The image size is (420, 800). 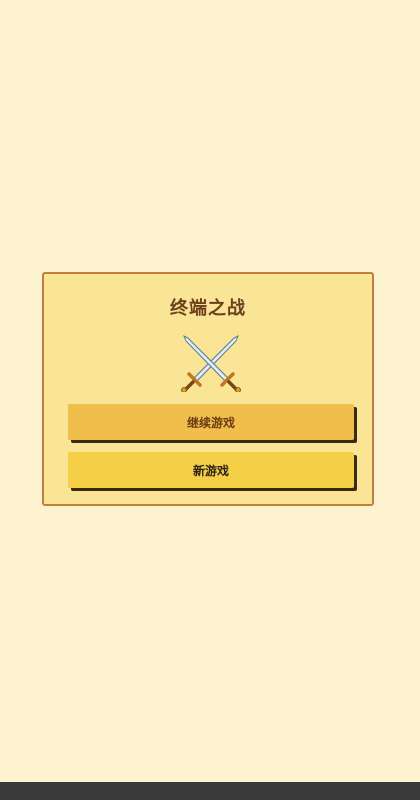 What do you see at coordinates (211, 422) in the screenshot?
I see `continue-game-button: 继续游戏` at bounding box center [211, 422].